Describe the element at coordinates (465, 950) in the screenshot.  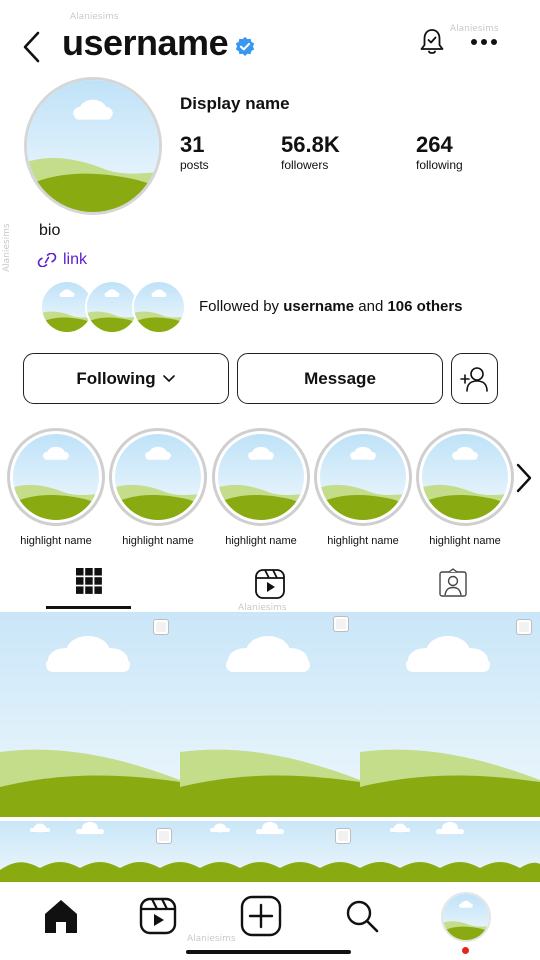
I see `notification-dot` at that location.